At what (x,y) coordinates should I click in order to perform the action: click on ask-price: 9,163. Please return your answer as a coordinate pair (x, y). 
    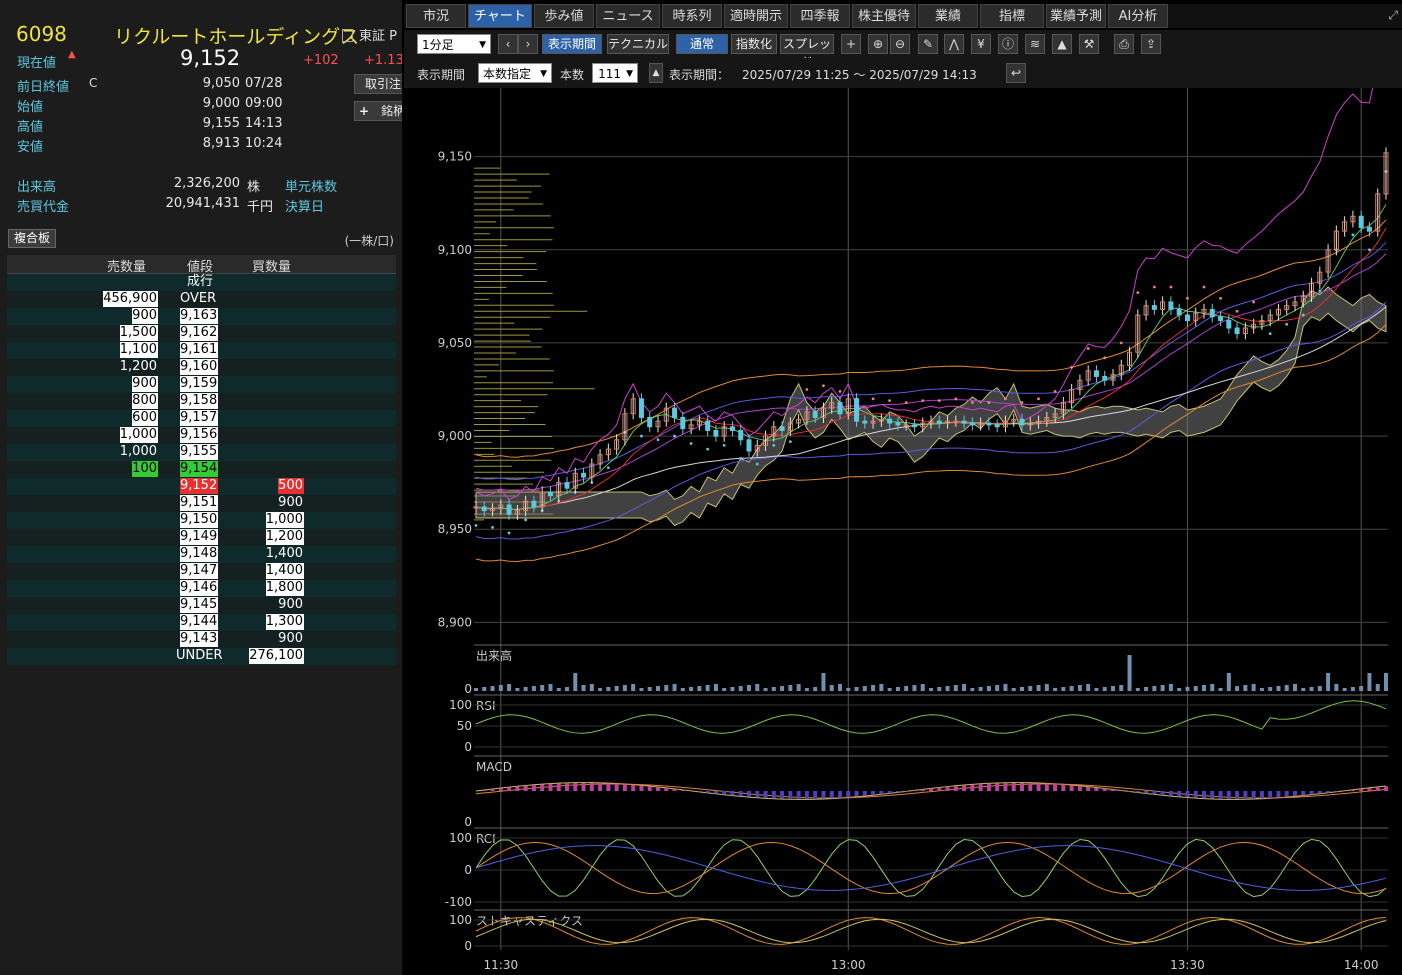
    Looking at the image, I should click on (199, 316).